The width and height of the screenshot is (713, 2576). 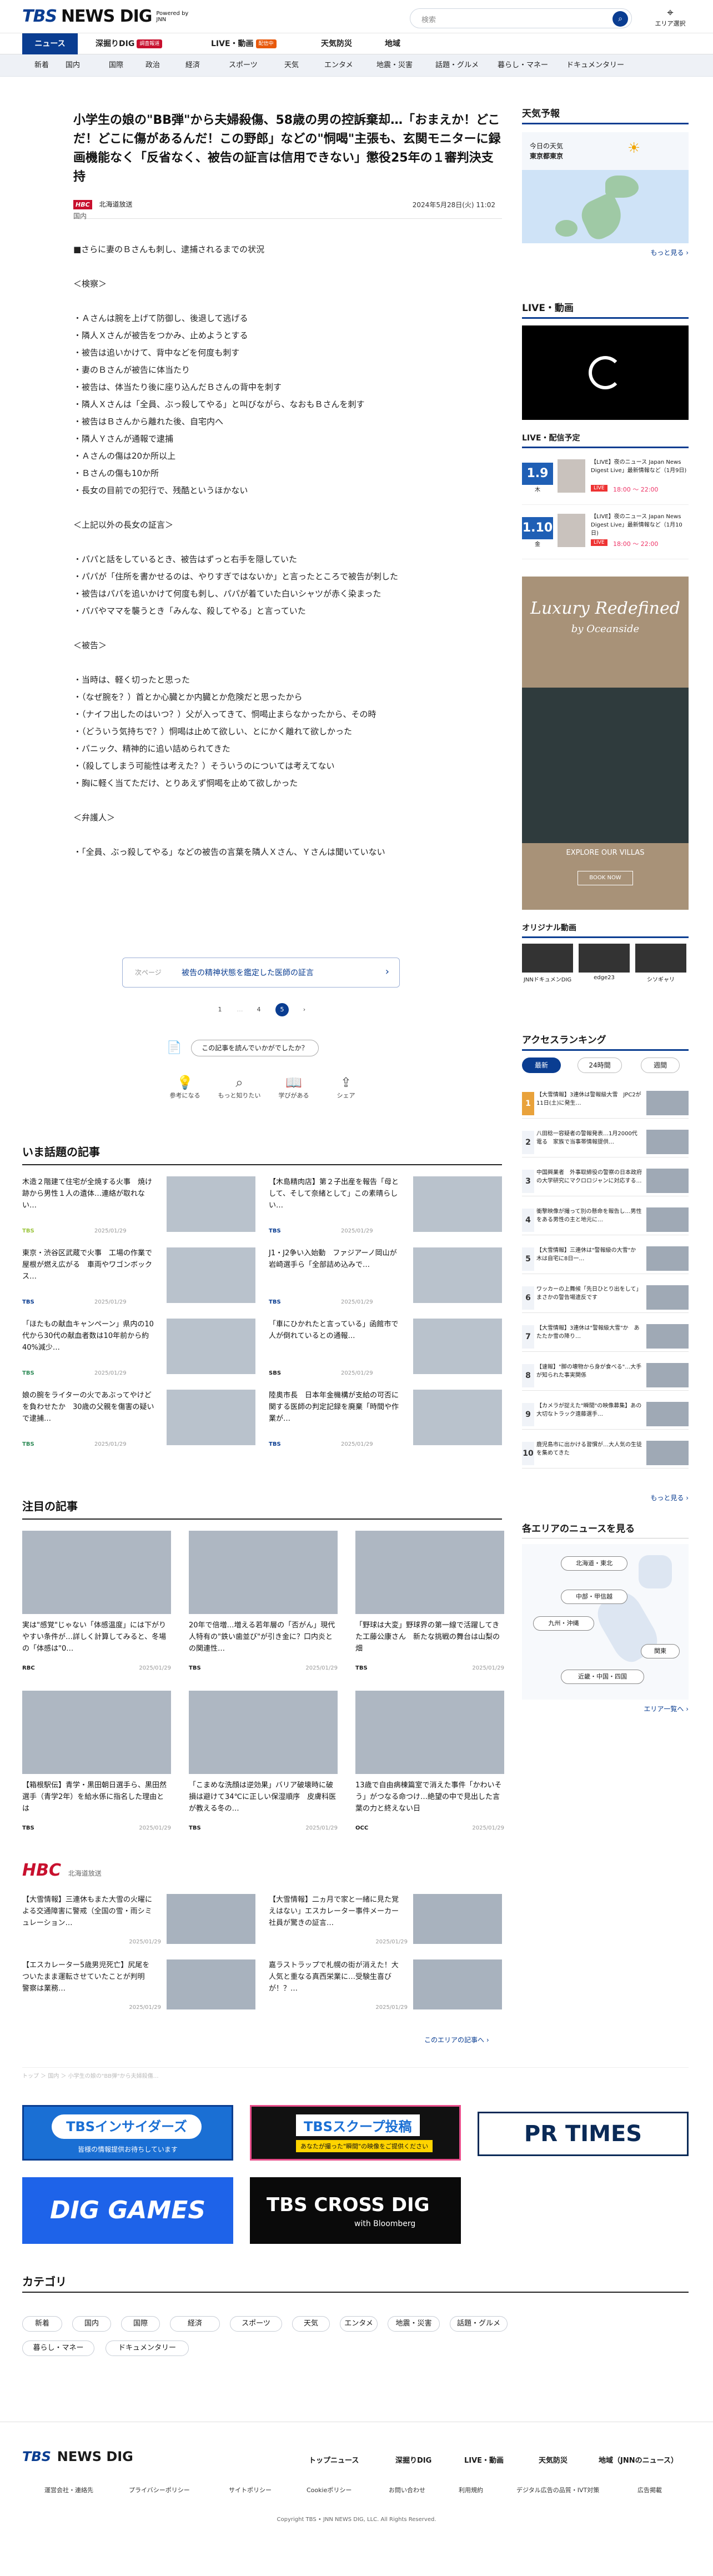 What do you see at coordinates (311, 2324) in the screenshot?
I see `category-chip: 天気` at bounding box center [311, 2324].